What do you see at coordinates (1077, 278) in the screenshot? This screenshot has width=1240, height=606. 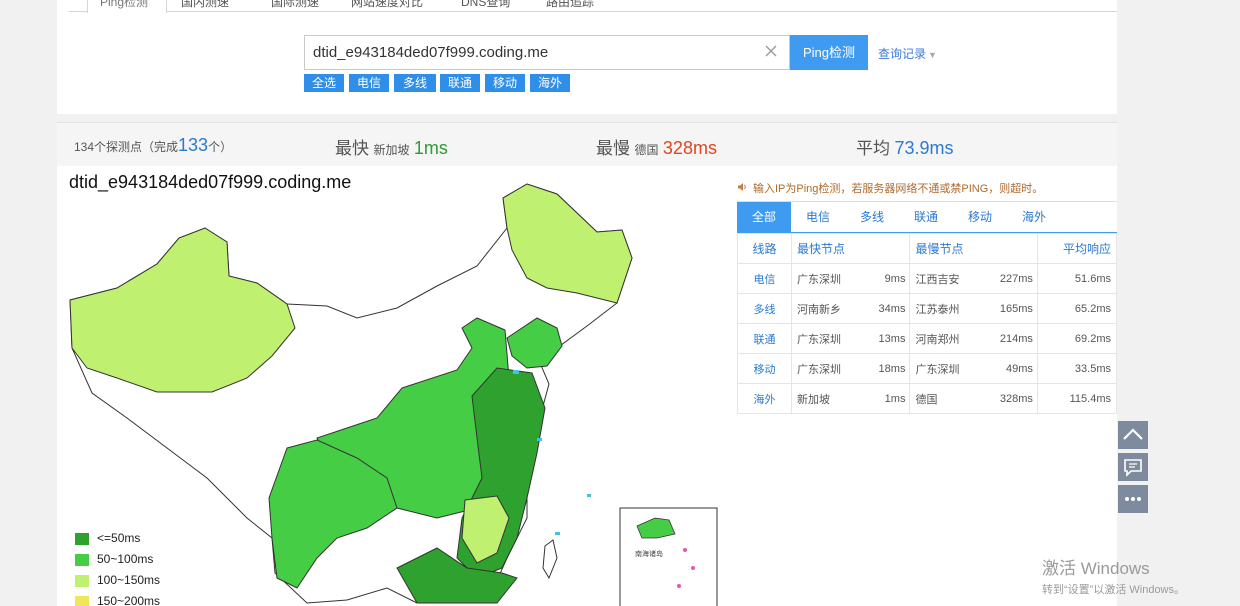 I see `row-avg: 51.6ms` at bounding box center [1077, 278].